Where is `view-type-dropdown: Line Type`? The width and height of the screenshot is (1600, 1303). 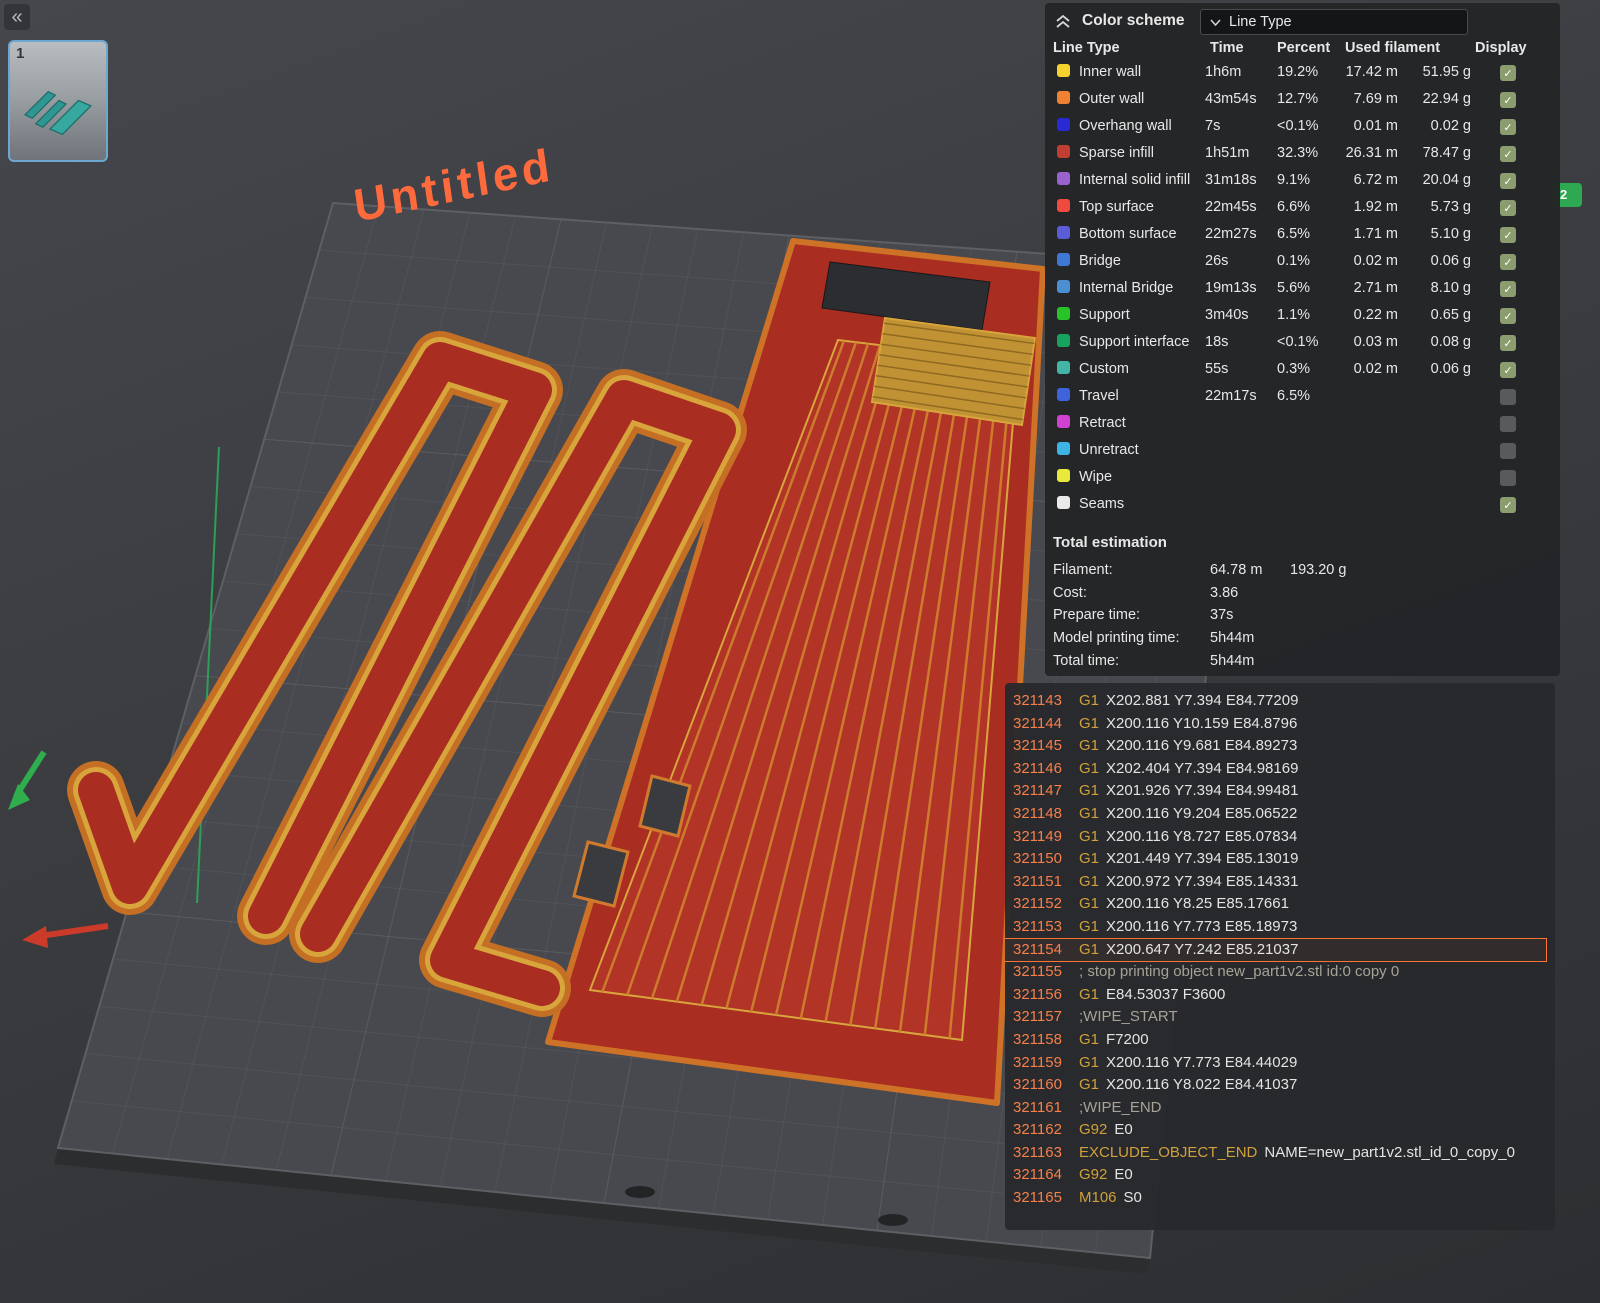 view-type-dropdown: Line Type is located at coordinates (1334, 22).